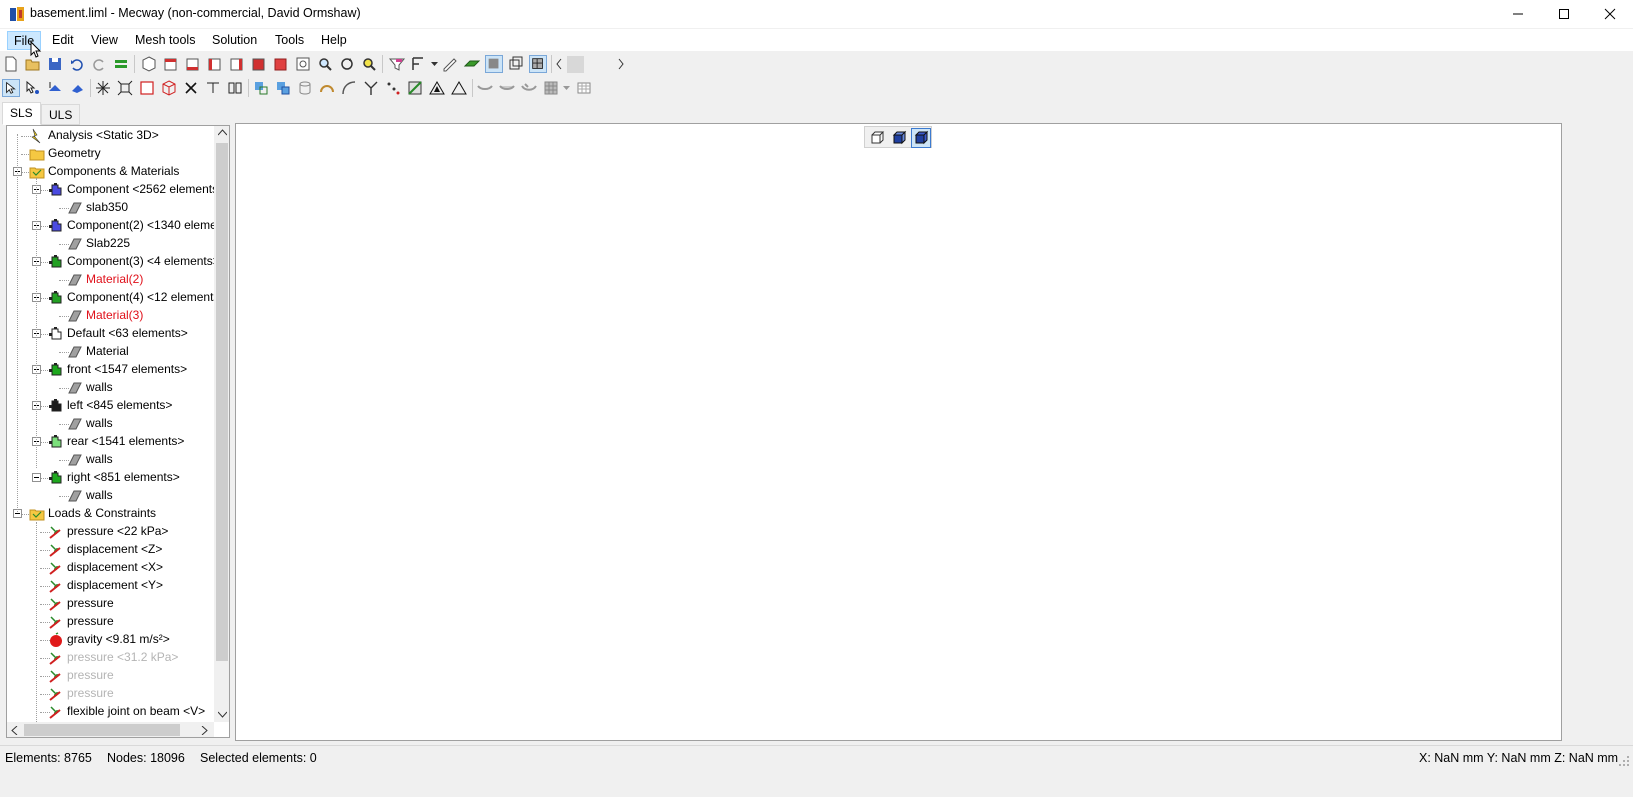  What do you see at coordinates (11, 64) in the screenshot?
I see `new-icon` at bounding box center [11, 64].